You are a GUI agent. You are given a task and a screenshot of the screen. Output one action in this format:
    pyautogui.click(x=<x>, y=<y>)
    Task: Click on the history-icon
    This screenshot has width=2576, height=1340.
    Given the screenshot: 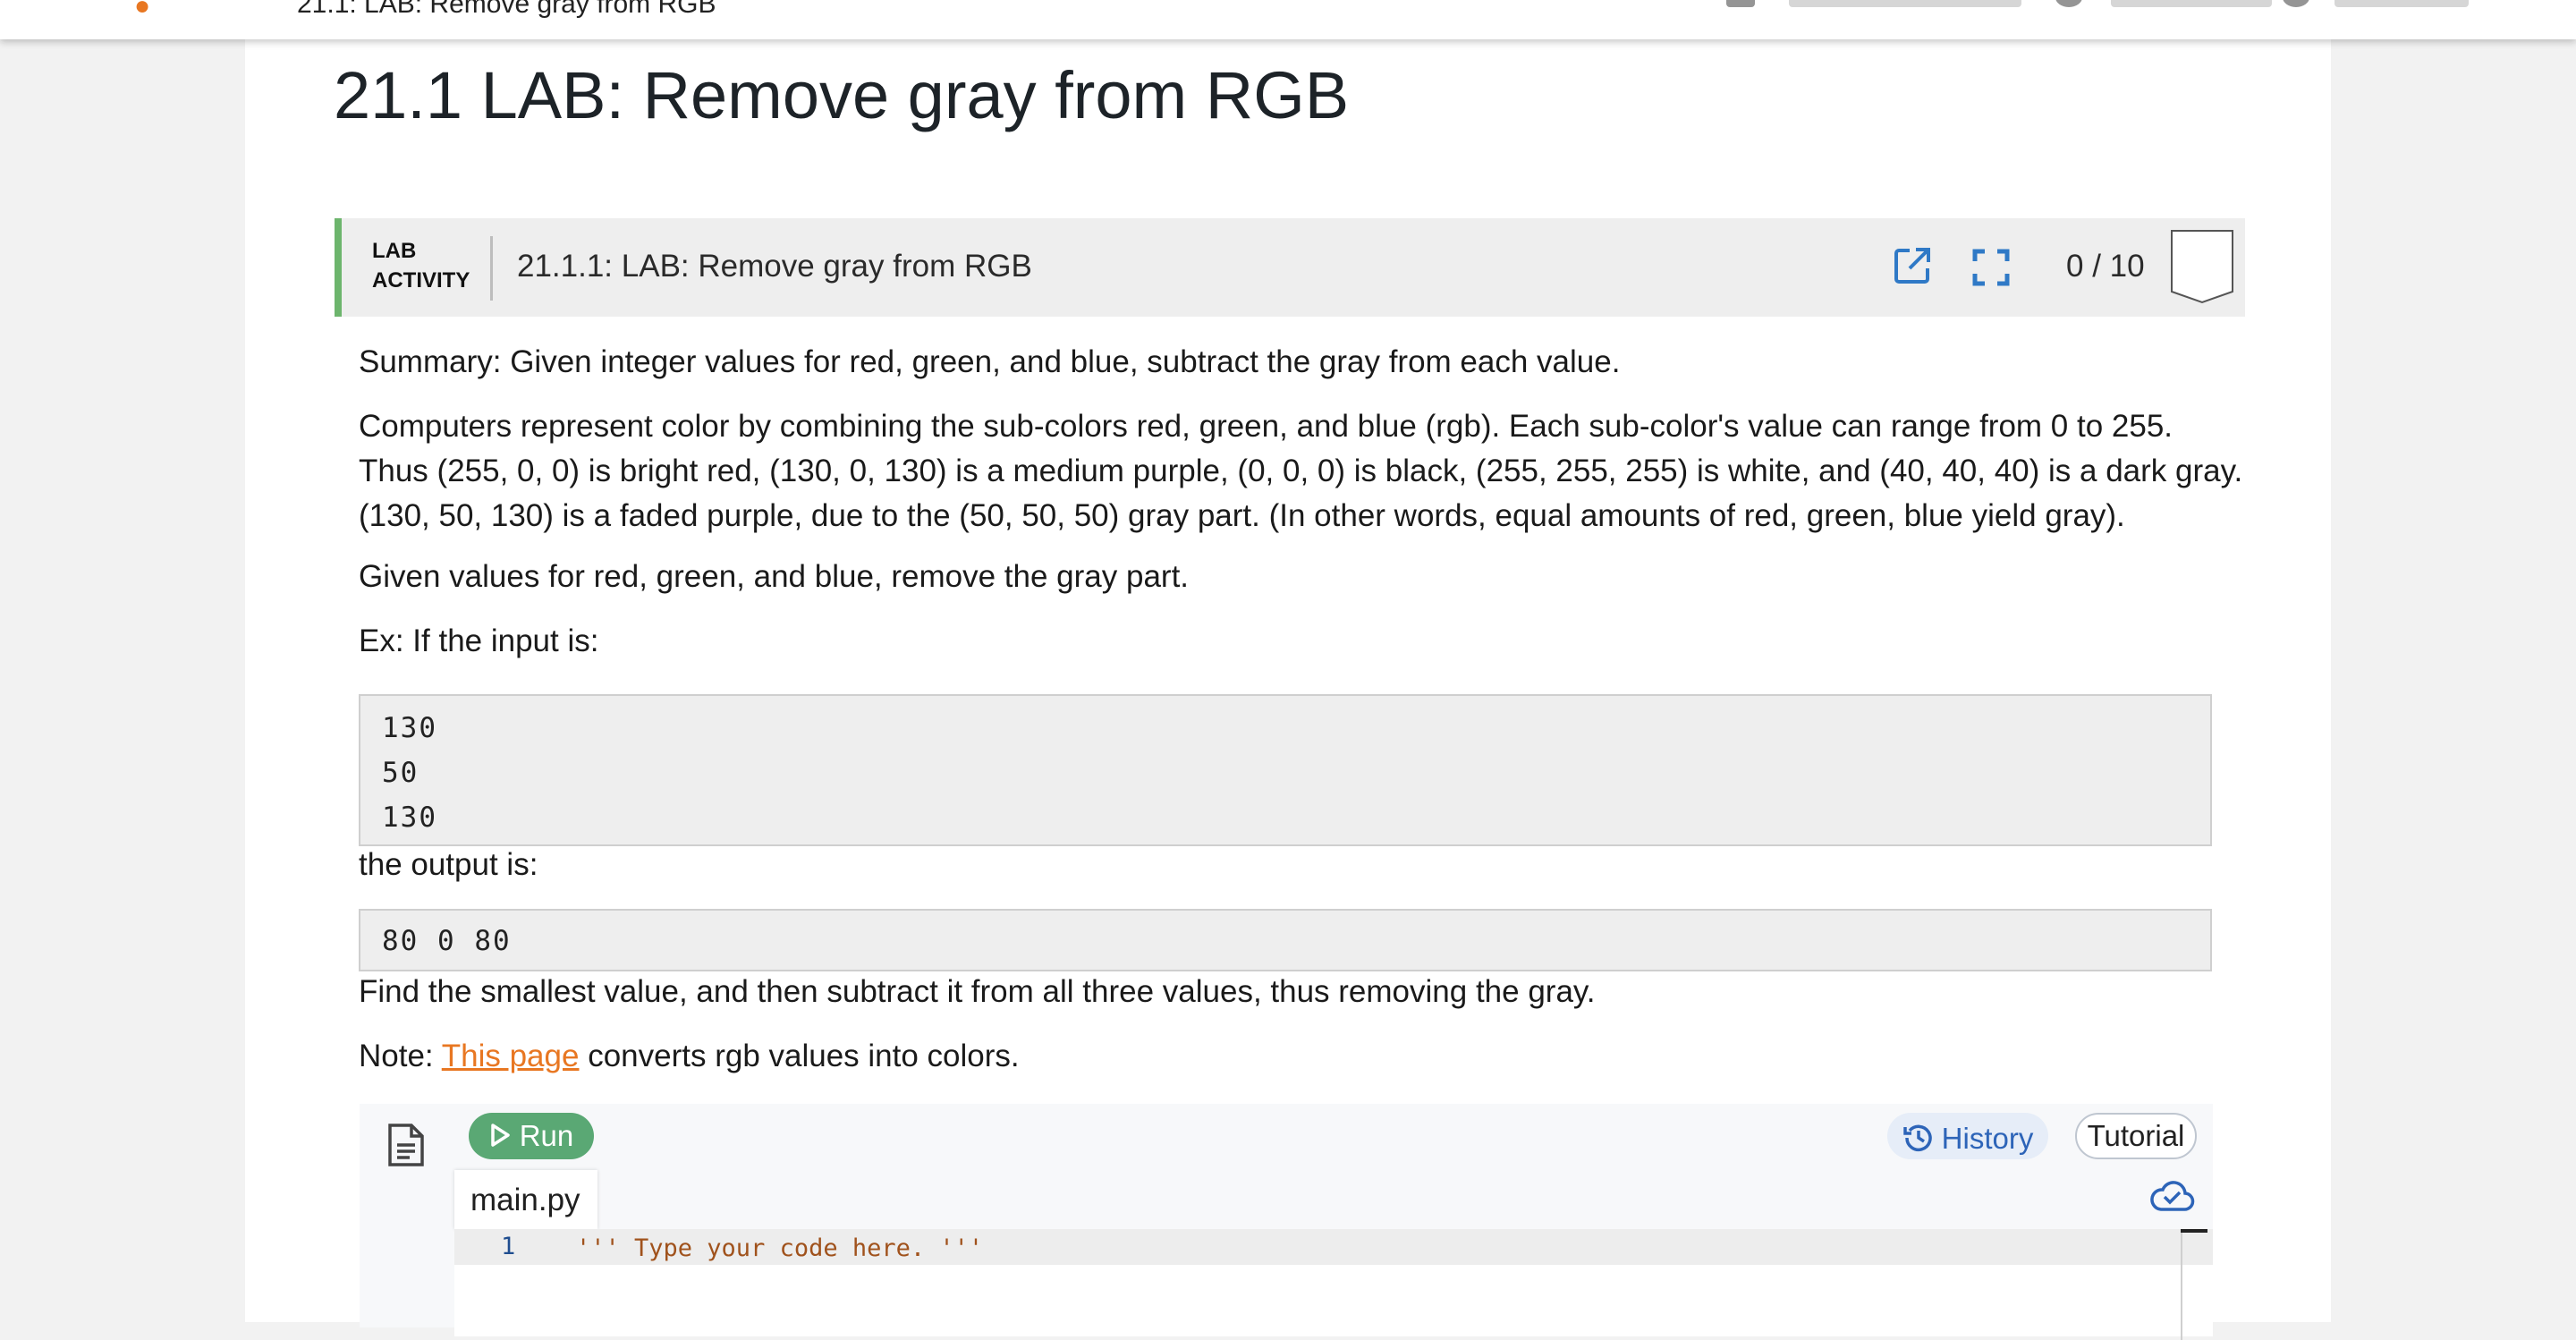 What is the action you would take?
    pyautogui.click(x=1917, y=1138)
    